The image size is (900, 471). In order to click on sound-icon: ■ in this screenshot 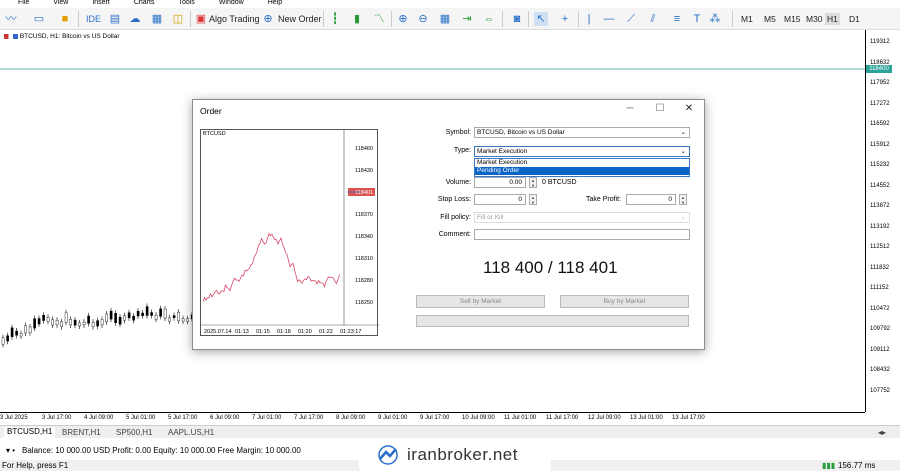, I will do `click(65, 19)`.